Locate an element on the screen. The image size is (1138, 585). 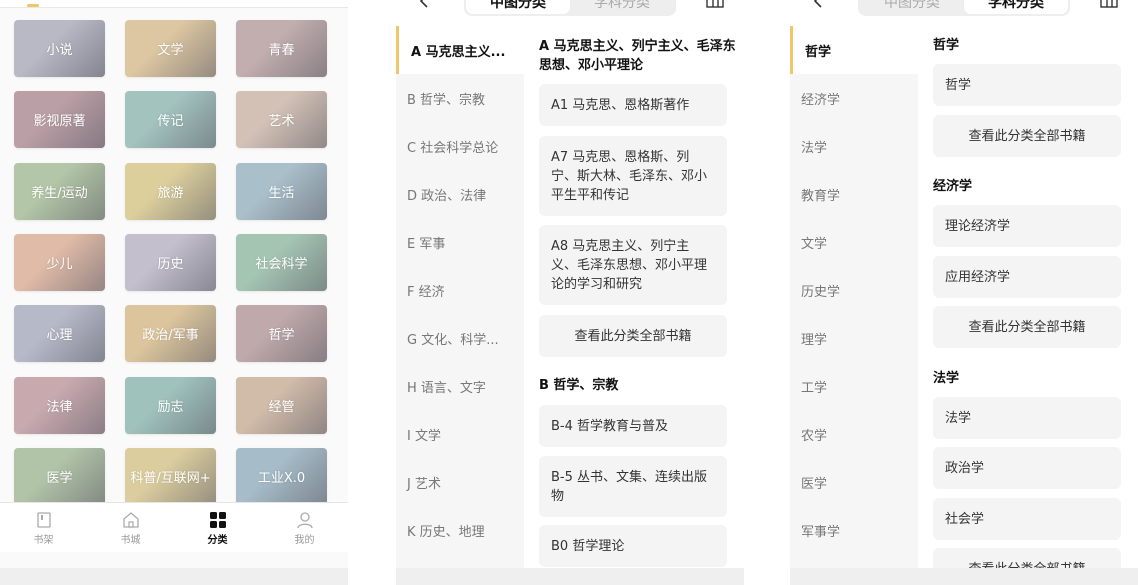
category-tile: 法律 is located at coordinates (59, 405).